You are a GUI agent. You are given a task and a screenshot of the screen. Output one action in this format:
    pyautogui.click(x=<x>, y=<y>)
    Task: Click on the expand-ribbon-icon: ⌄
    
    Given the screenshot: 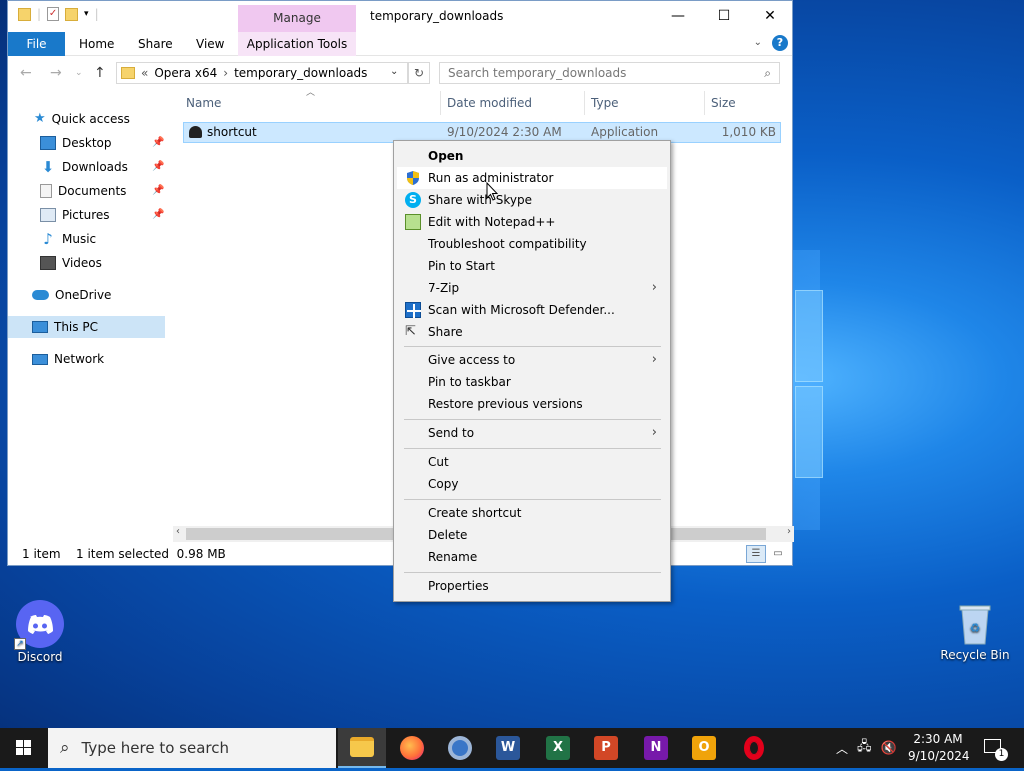 What is the action you would take?
    pyautogui.click(x=758, y=42)
    